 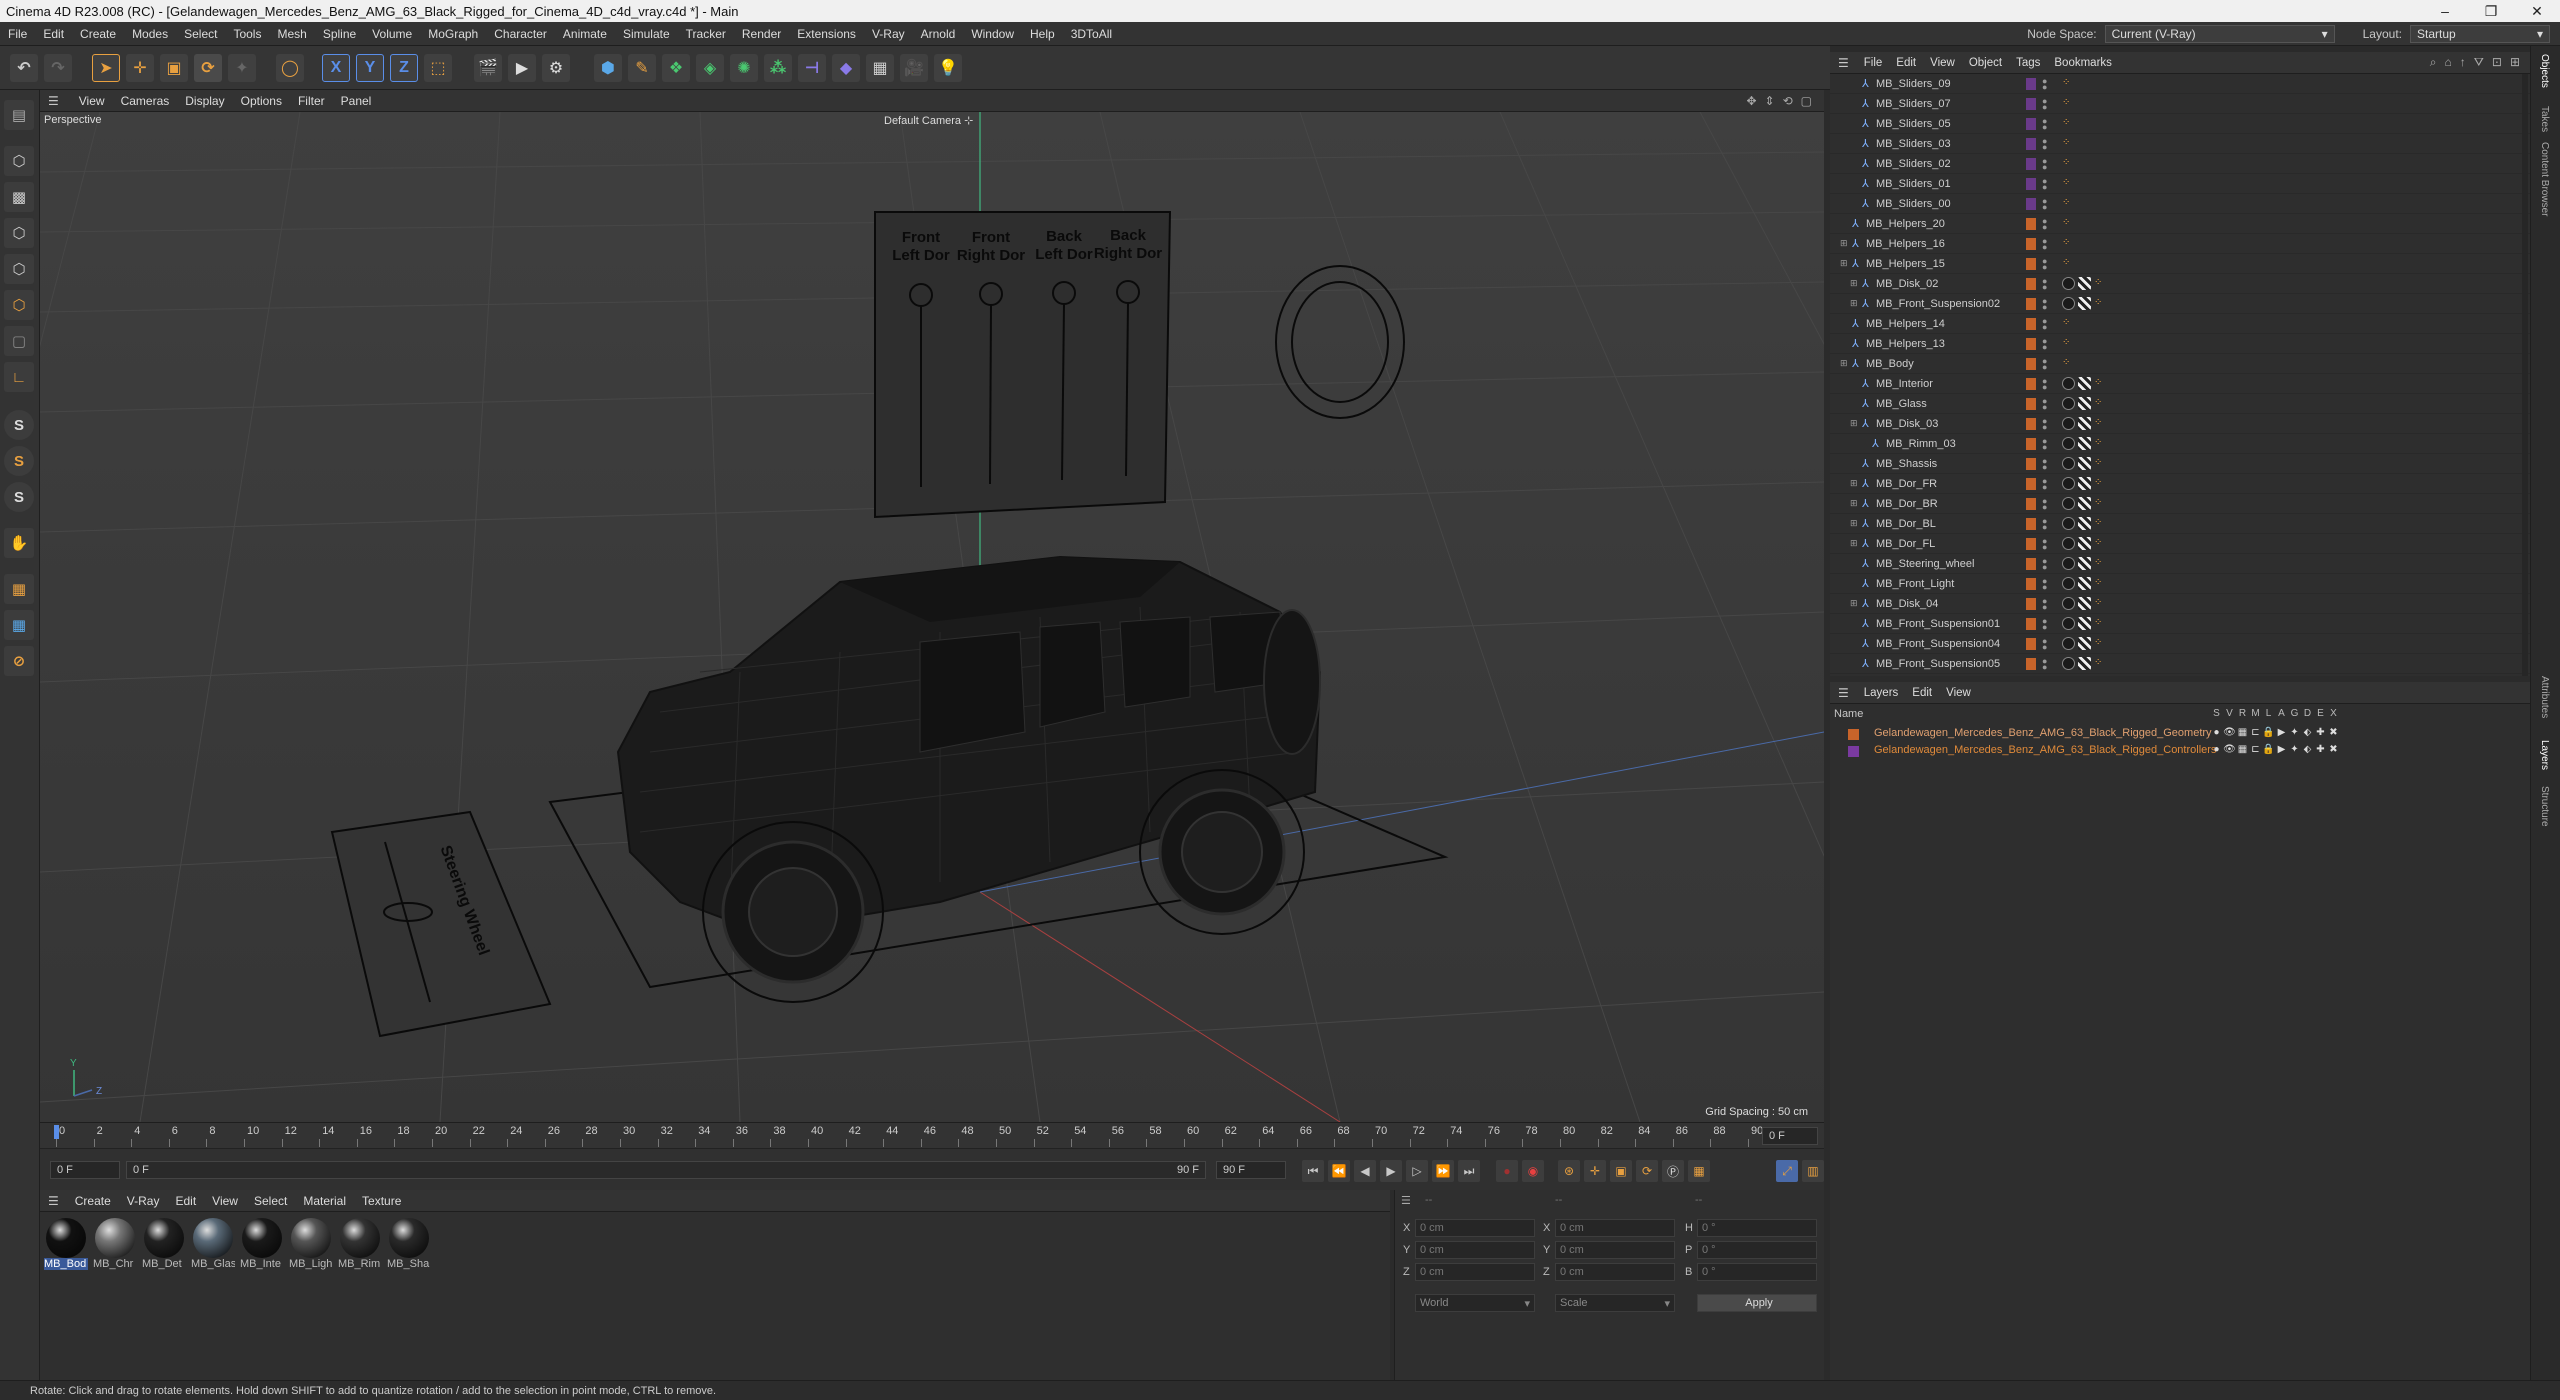 I want to click on menu-3dtoall: 3DToAll, so click(x=1091, y=34).